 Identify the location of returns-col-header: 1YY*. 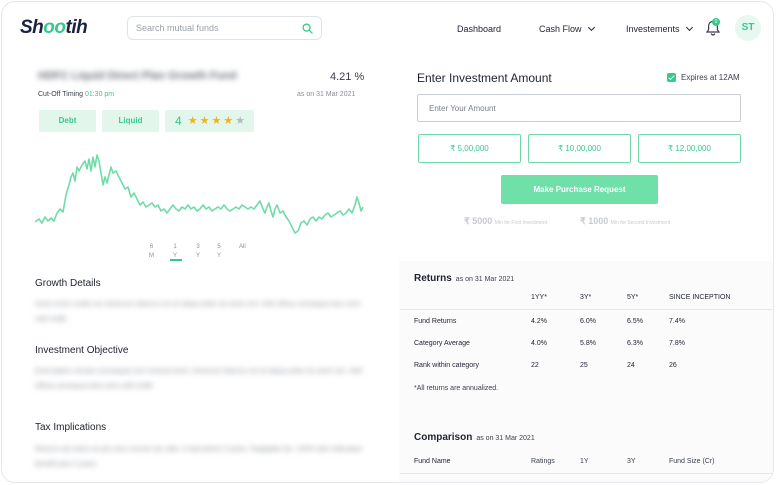
(539, 297).